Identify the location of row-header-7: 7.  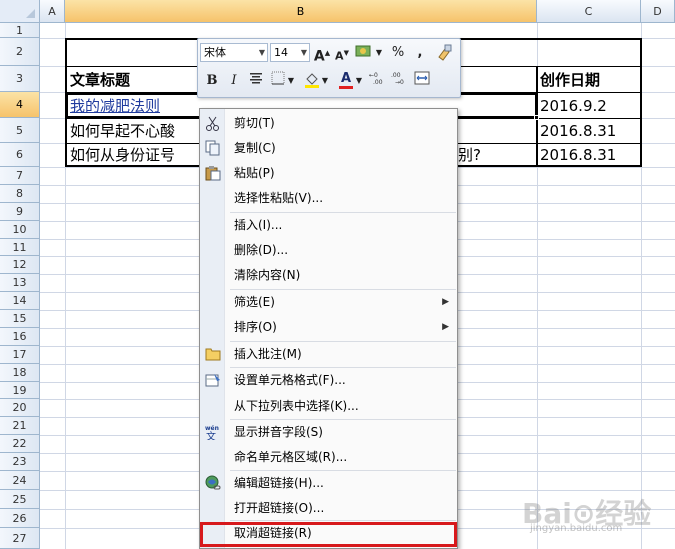
(20, 176).